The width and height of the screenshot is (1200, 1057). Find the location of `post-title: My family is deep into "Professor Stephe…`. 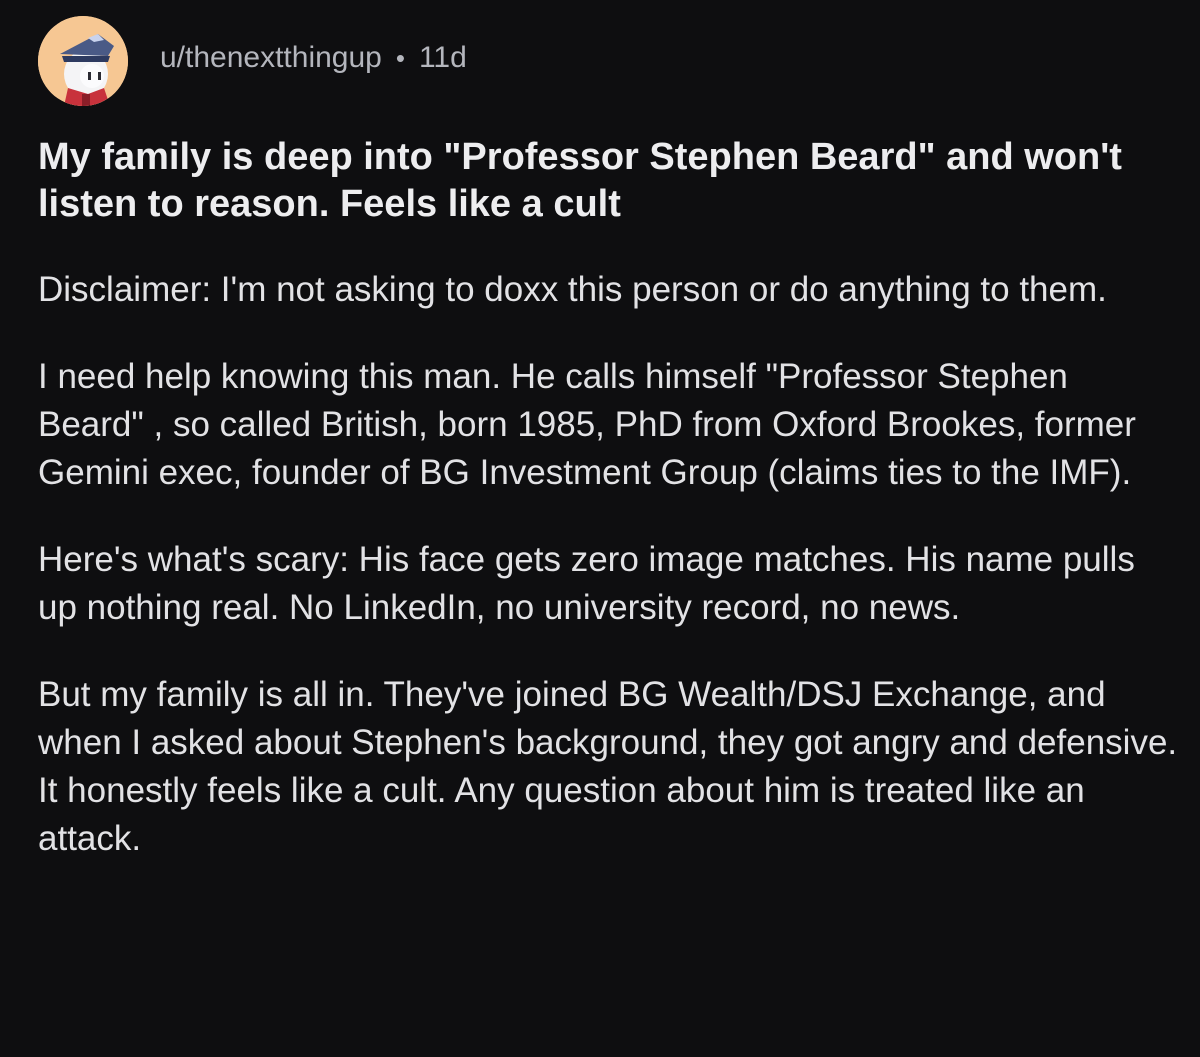

post-title: My family is deep into "Professor Stephe… is located at coordinates (583, 181).